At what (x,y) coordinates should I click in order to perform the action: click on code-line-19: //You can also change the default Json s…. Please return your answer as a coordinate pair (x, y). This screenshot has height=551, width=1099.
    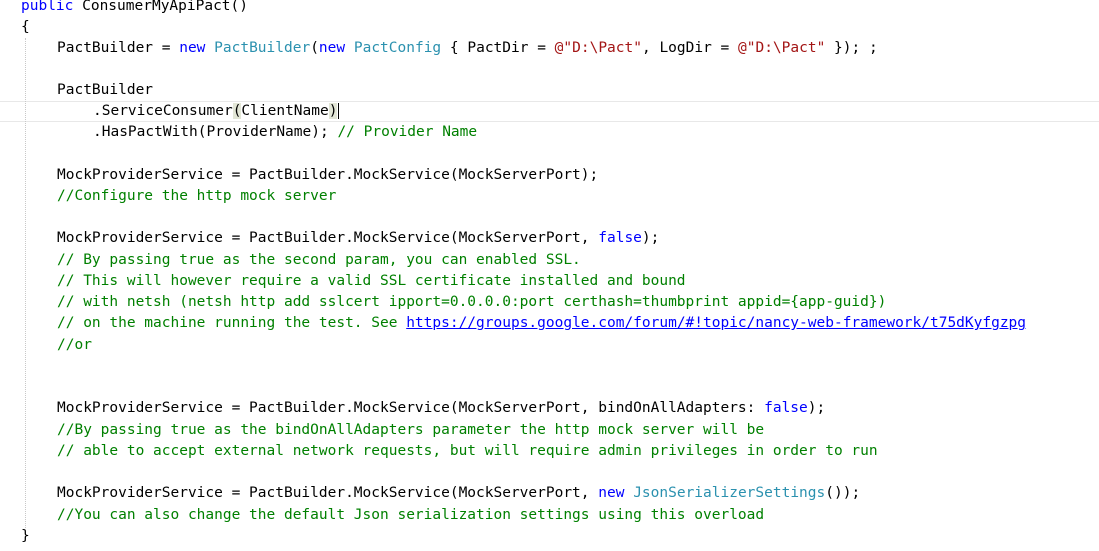
    Looking at the image, I should click on (410, 515).